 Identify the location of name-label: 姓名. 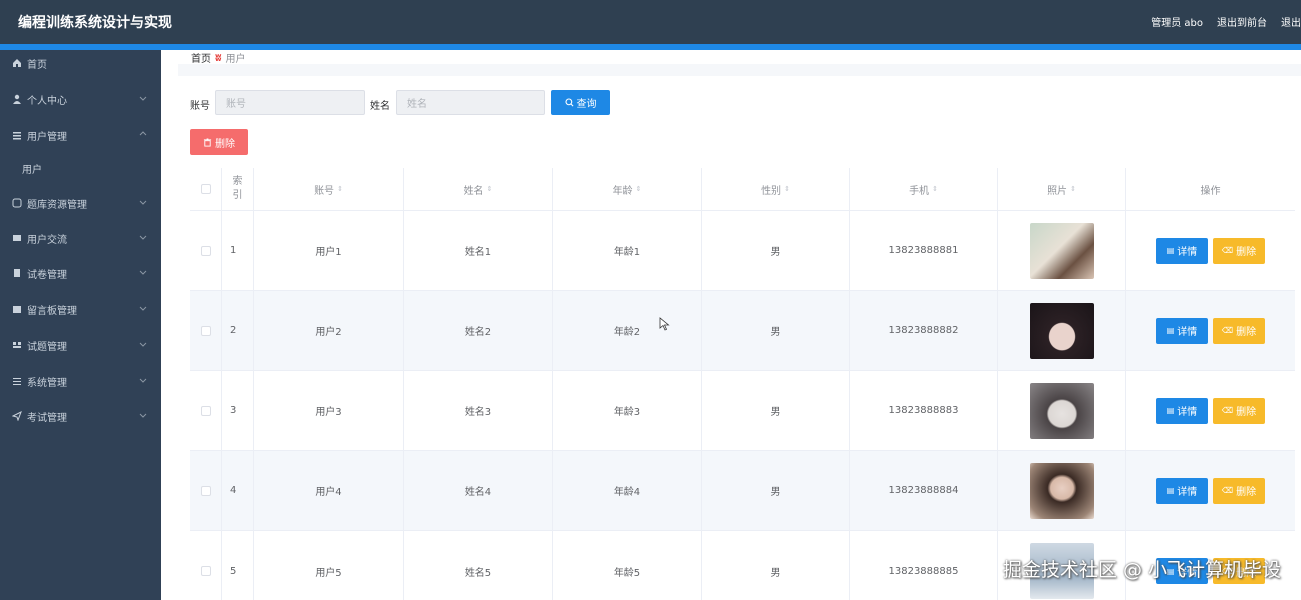
(380, 106).